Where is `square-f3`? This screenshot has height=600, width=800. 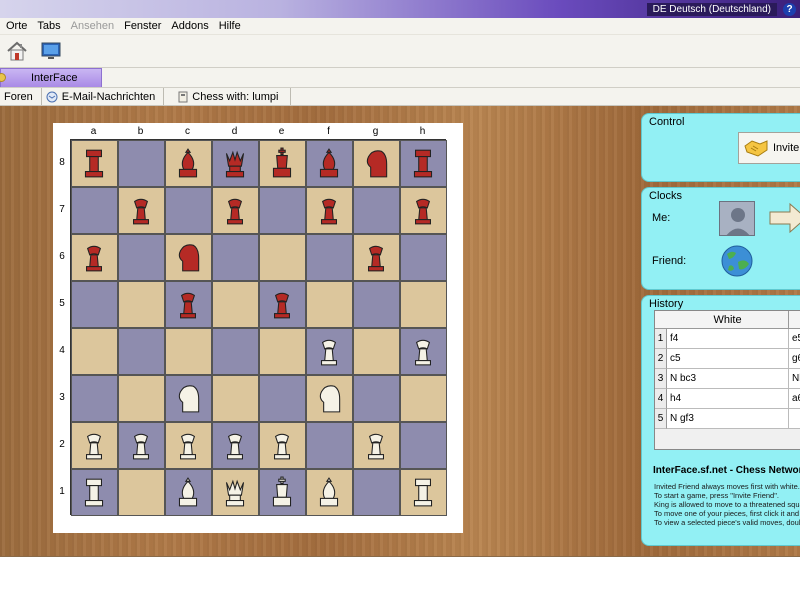
square-f3 is located at coordinates (329, 398).